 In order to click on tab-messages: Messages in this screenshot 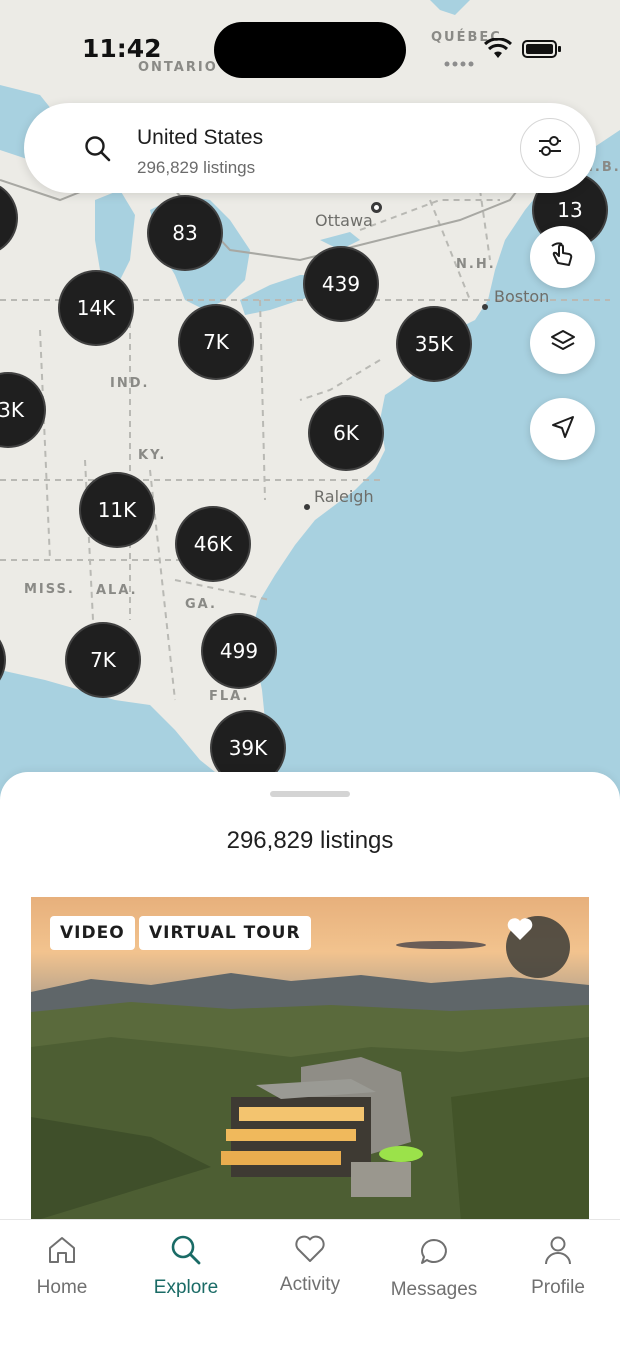, I will do `click(434, 1270)`.